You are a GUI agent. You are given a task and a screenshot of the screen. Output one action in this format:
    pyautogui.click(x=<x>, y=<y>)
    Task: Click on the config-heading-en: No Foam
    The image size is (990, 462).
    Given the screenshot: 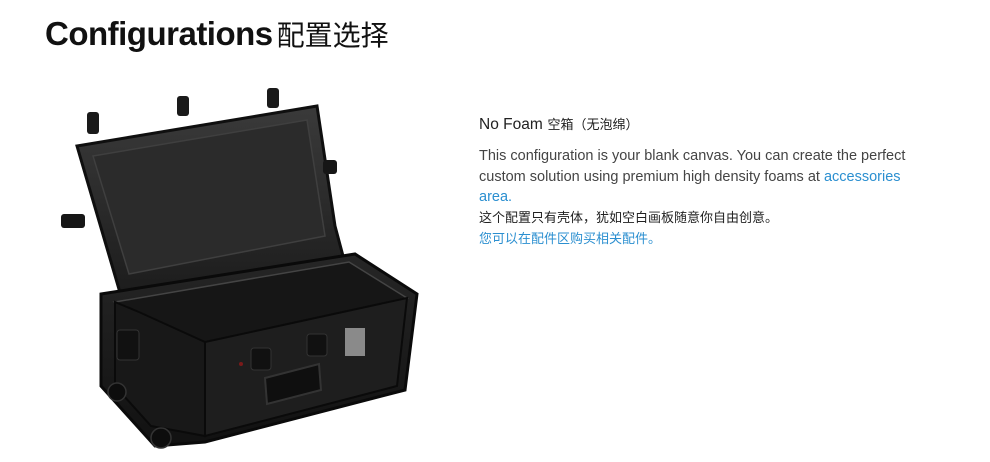 What is the action you would take?
    pyautogui.click(x=511, y=124)
    